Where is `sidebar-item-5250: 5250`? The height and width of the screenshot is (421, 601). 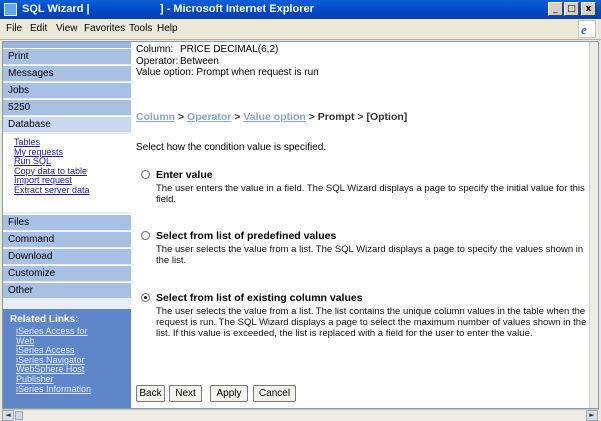
sidebar-item-5250: 5250 is located at coordinates (67, 107).